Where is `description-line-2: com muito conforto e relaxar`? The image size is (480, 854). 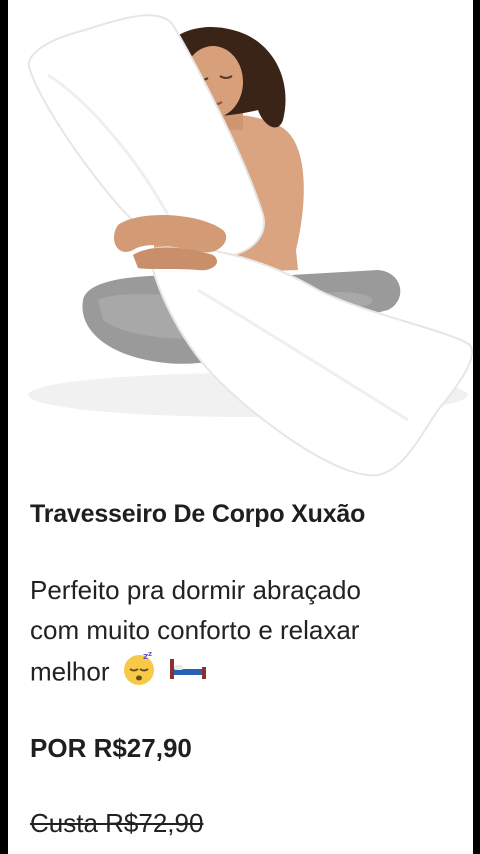
description-line-2: com muito conforto e relaxar is located at coordinates (195, 630).